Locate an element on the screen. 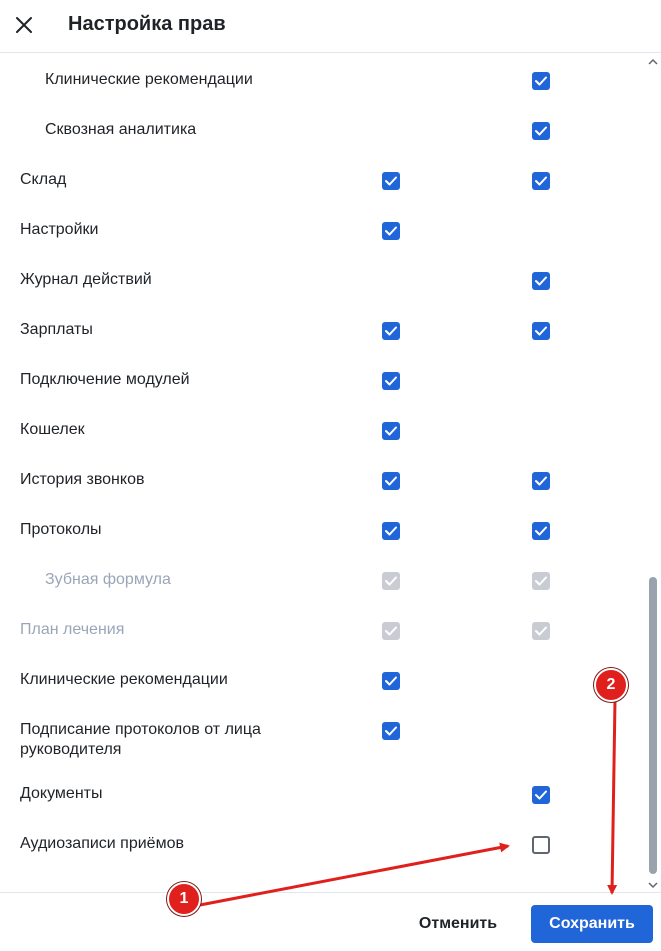 This screenshot has height=951, width=661. permission-label: Журнал действий is located at coordinates (86, 279).